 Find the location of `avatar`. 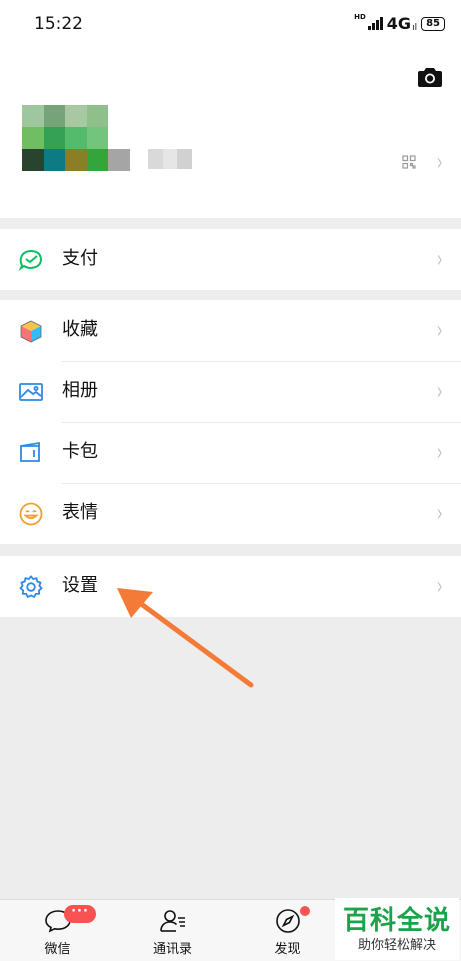

avatar is located at coordinates (76, 138).